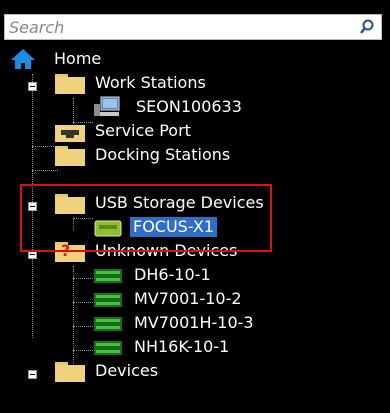 The width and height of the screenshot is (390, 413). I want to click on computer-icon, so click(107, 106).